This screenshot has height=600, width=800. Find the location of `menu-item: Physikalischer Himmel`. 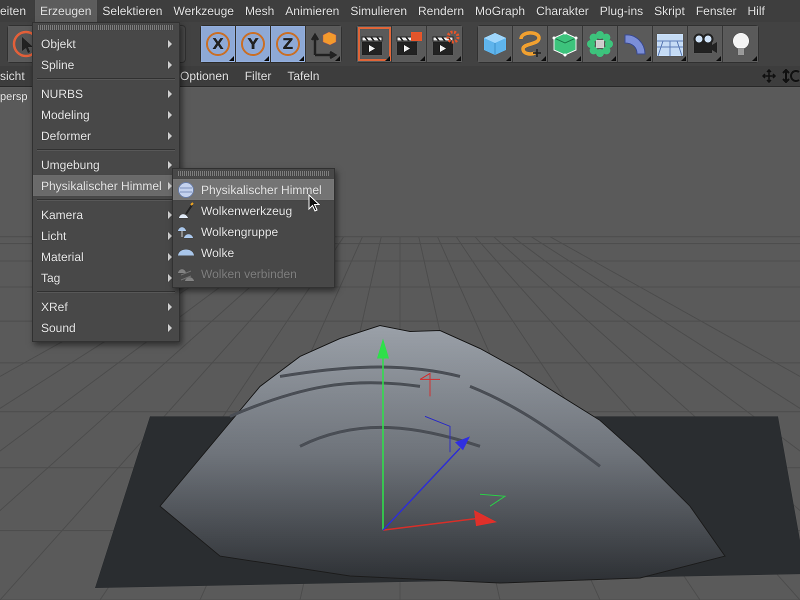

menu-item: Physikalischer Himmel is located at coordinates (253, 189).